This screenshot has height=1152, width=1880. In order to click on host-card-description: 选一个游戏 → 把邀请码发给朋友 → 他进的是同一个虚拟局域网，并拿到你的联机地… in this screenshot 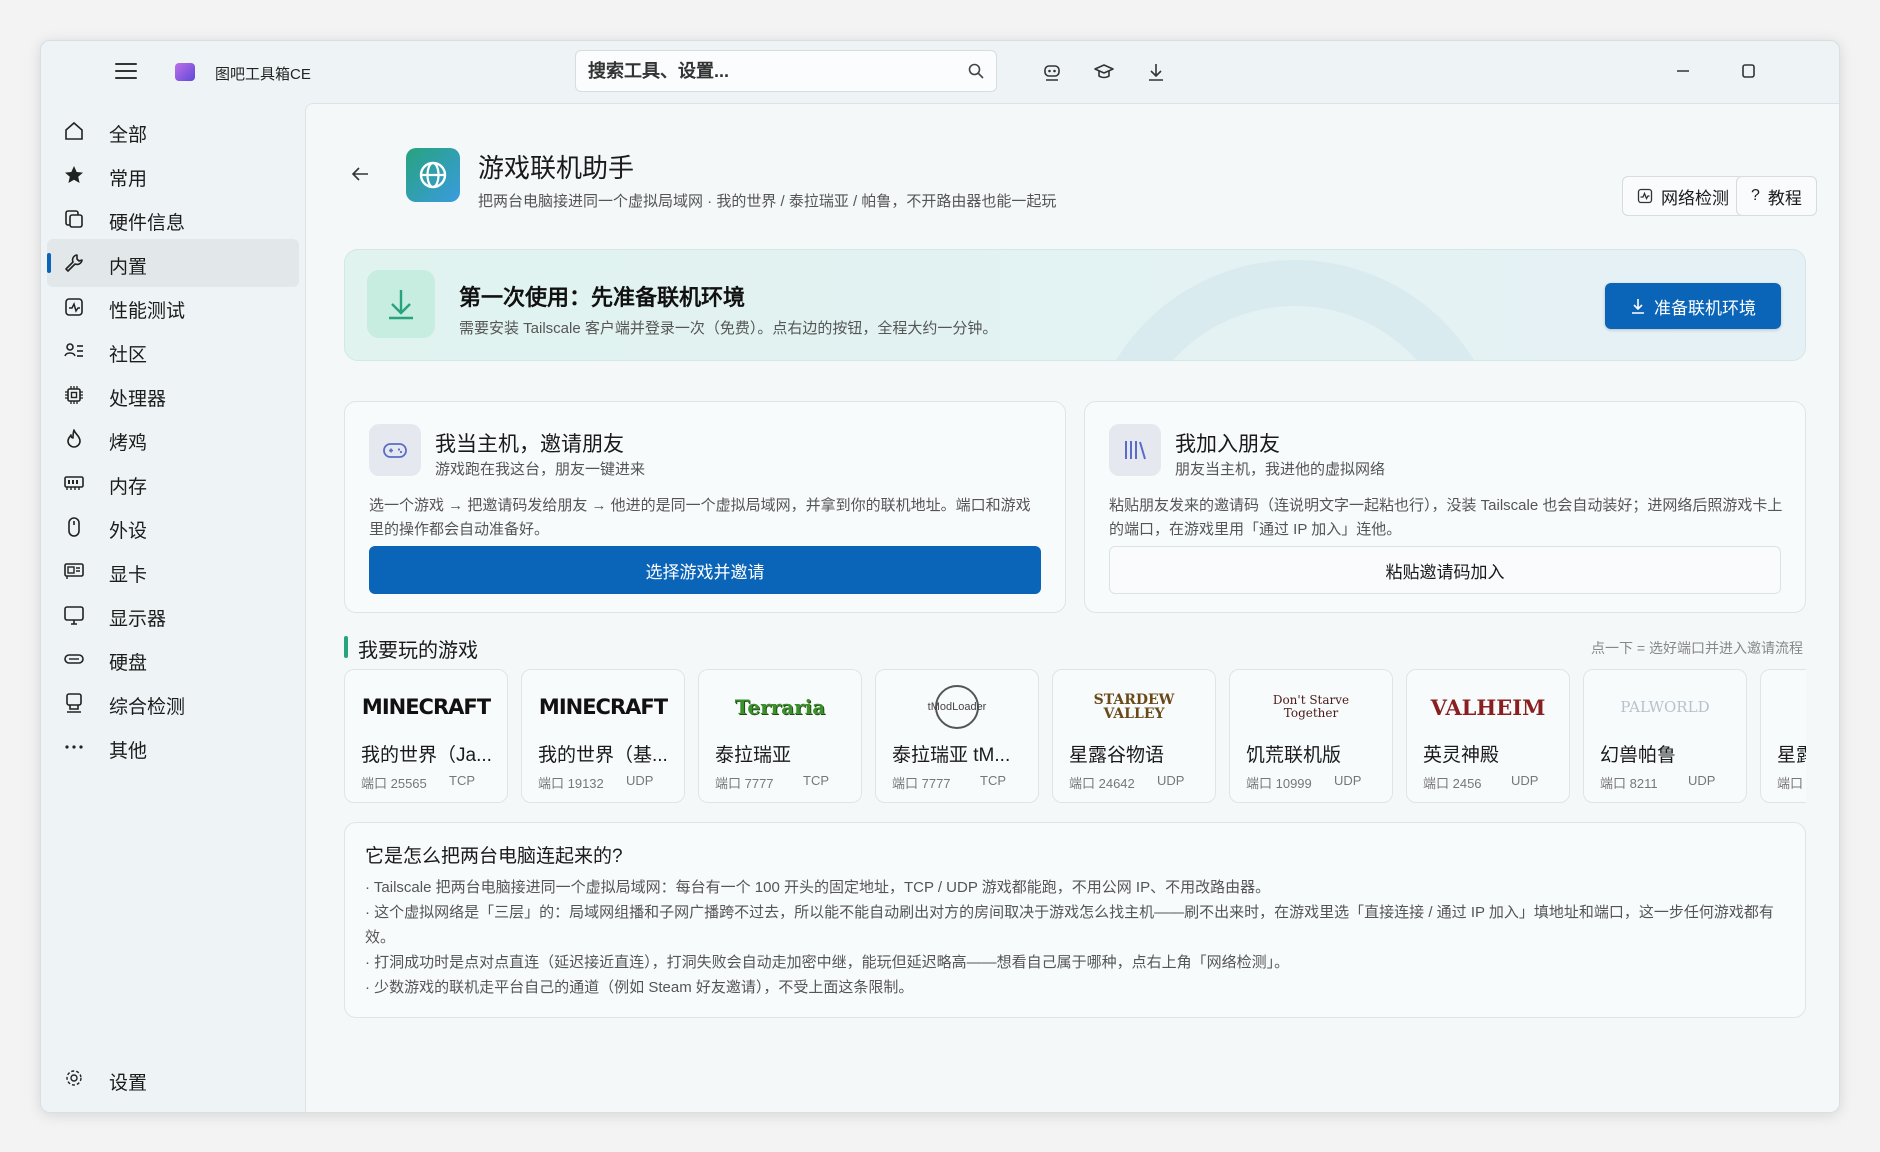, I will do `click(700, 517)`.